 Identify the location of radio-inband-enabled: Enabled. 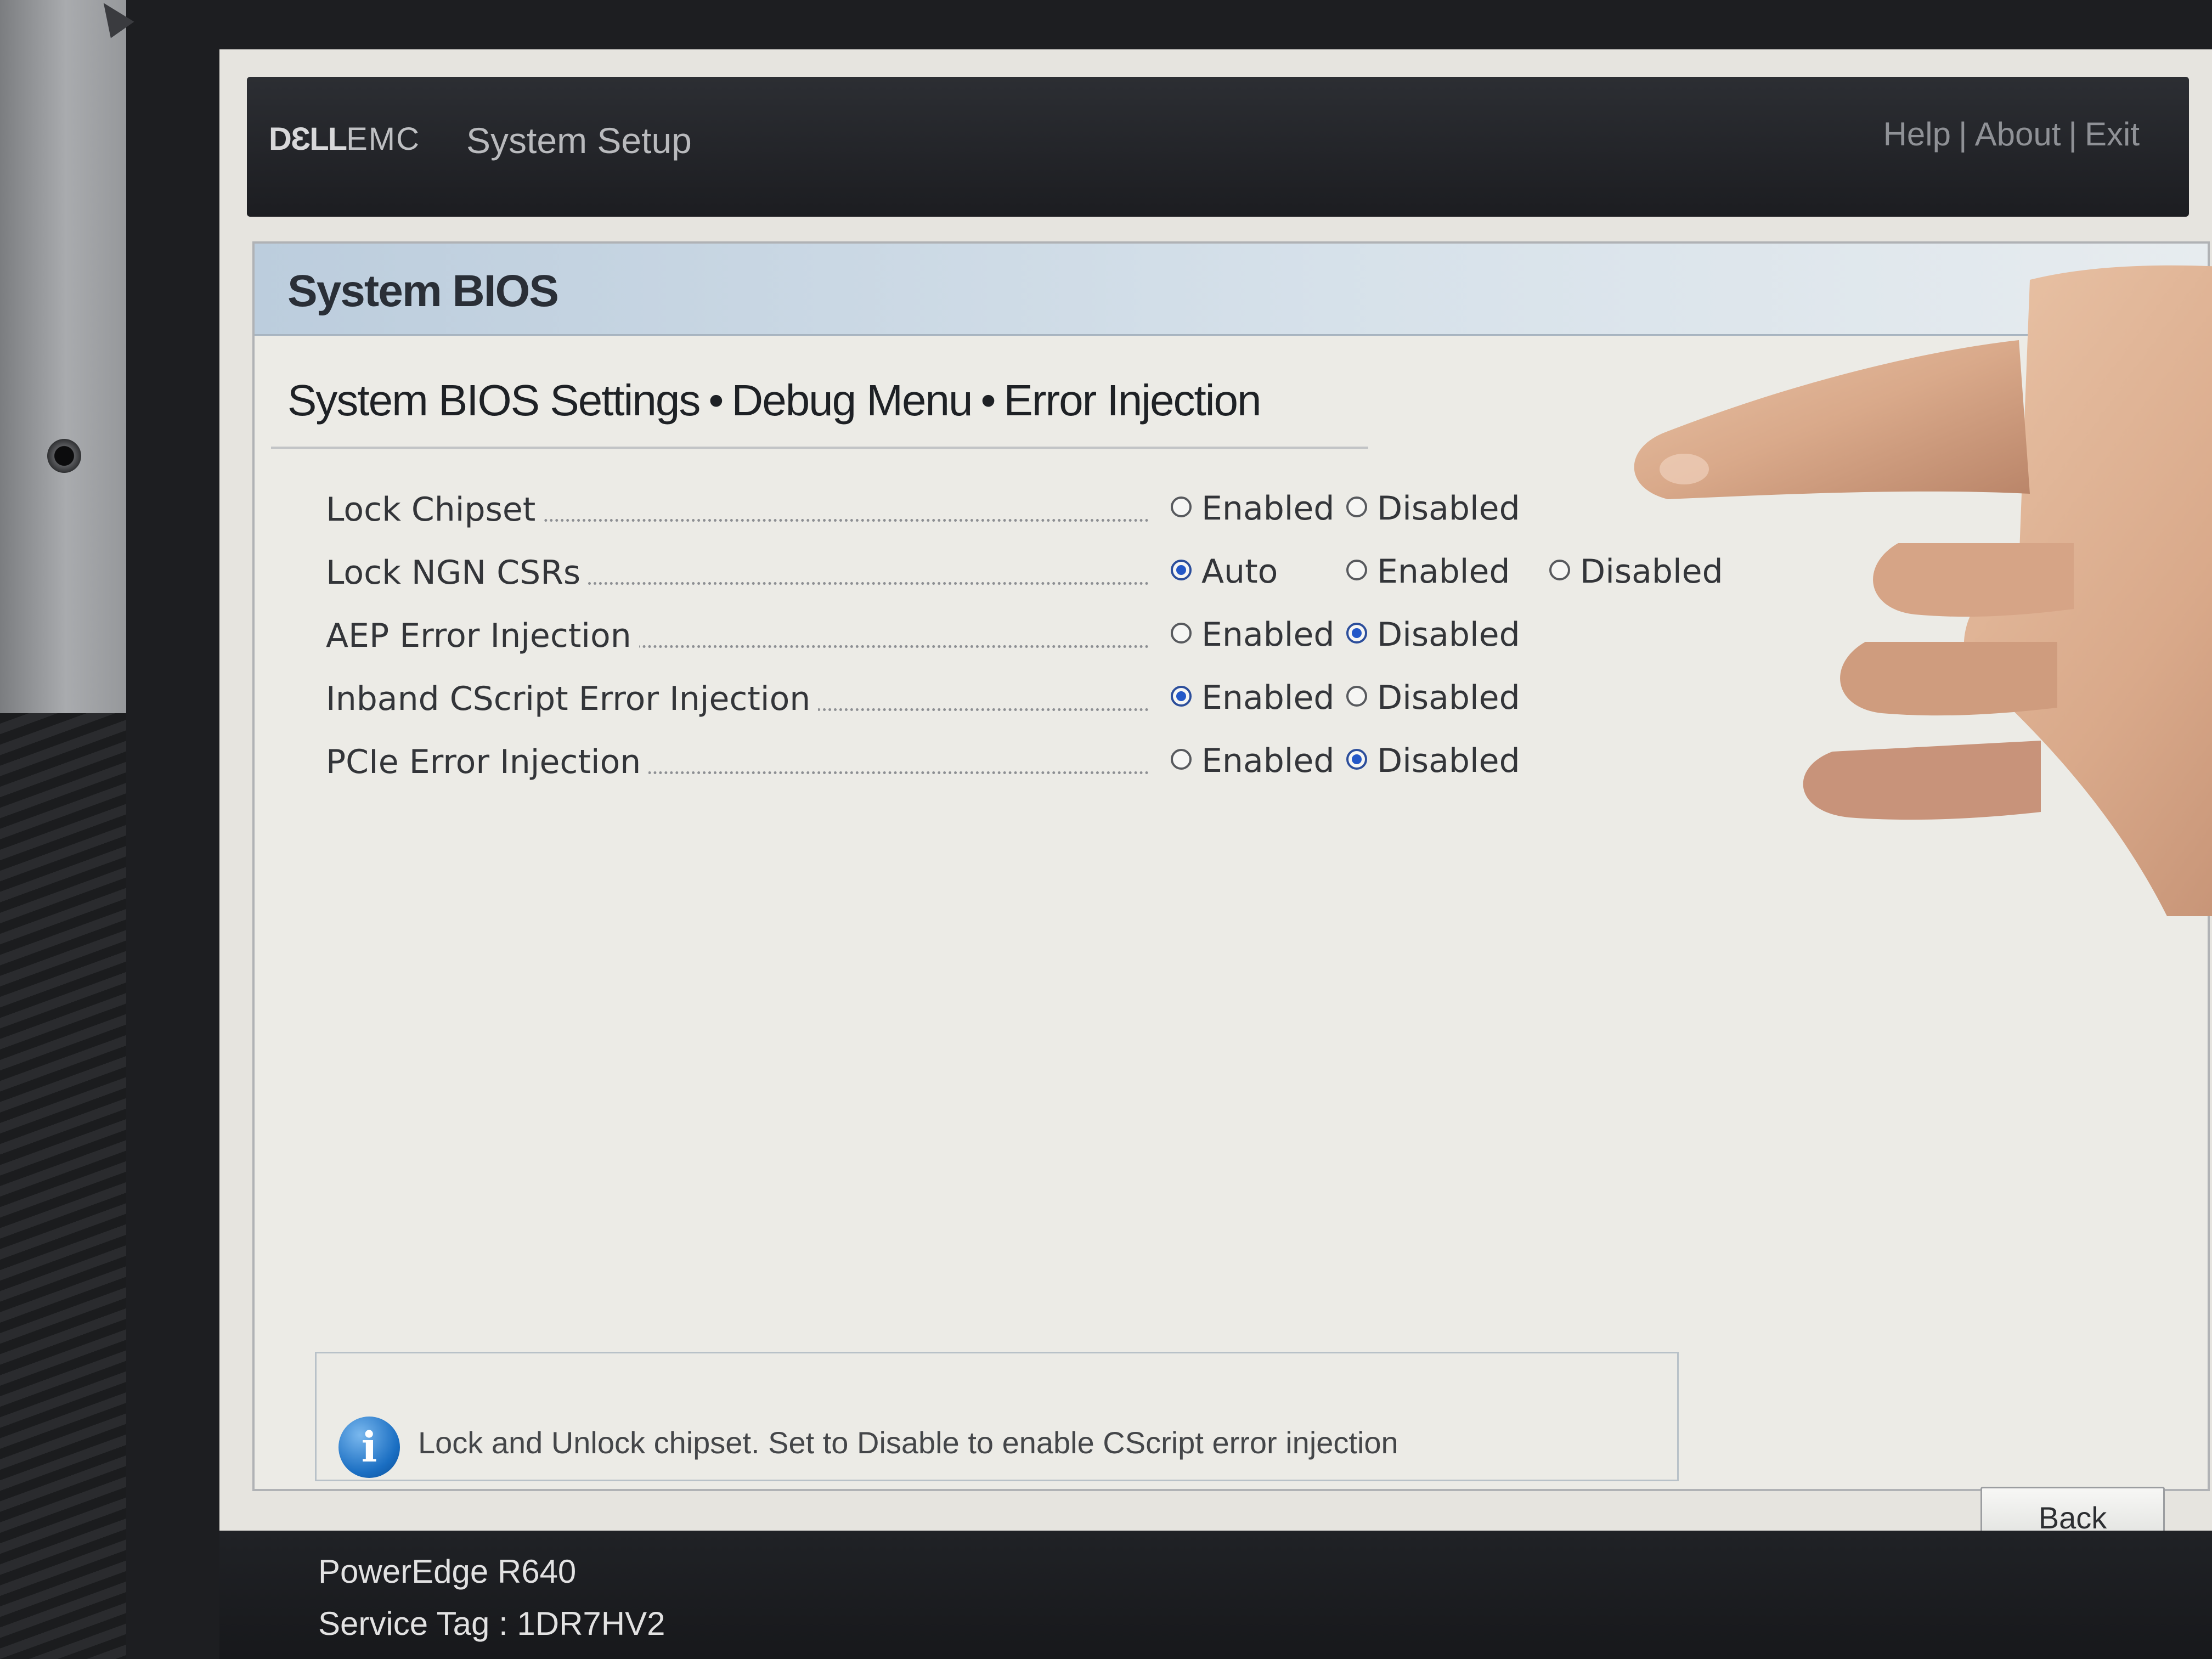
(1252, 698).